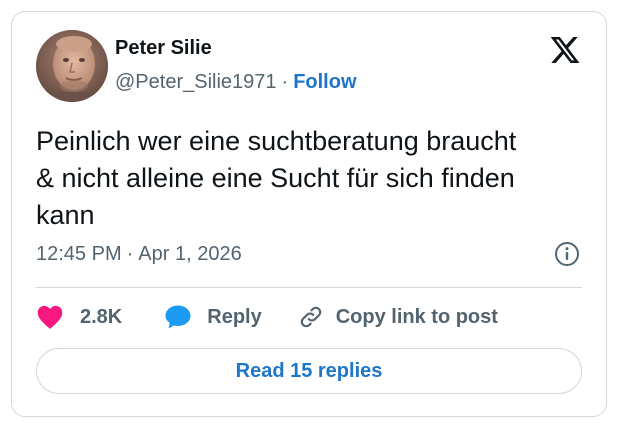 Image resolution: width=620 pixels, height=430 pixels. Describe the element at coordinates (163, 48) in the screenshot. I see `author-name: Peter Silie` at that location.